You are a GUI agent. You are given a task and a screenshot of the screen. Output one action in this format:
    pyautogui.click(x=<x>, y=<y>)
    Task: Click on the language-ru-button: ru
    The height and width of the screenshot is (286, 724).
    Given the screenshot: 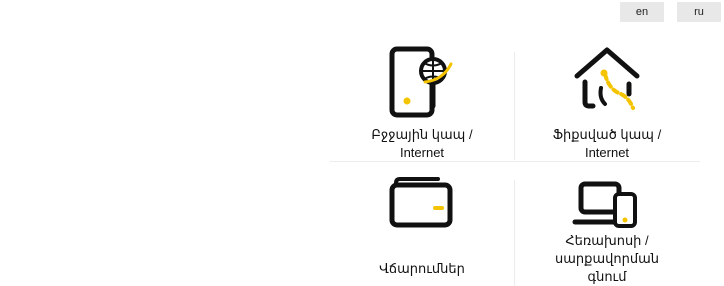 What is the action you would take?
    pyautogui.click(x=699, y=12)
    